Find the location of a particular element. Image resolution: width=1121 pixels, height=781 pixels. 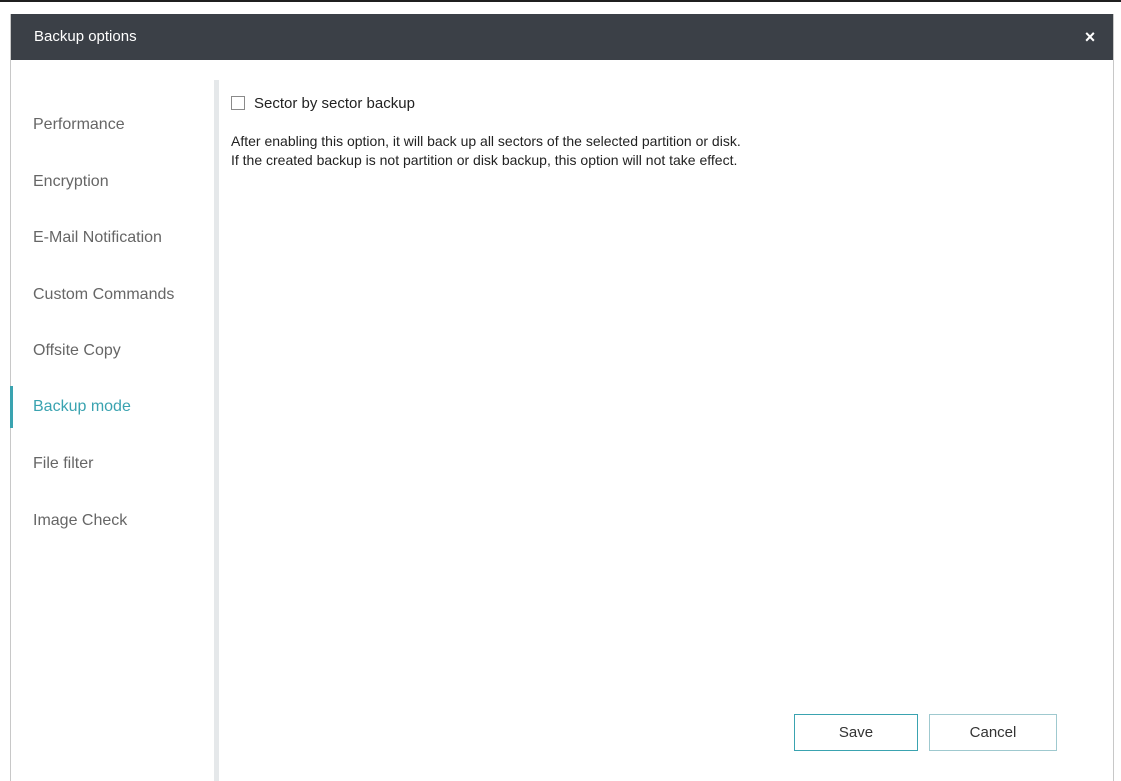

dialog-title: Backup options is located at coordinates (85, 36).